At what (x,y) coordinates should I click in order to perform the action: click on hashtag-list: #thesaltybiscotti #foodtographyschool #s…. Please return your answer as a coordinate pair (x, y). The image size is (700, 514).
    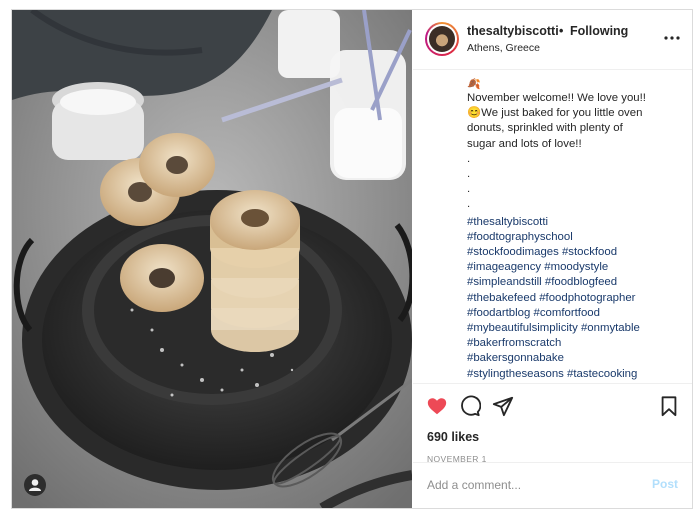
    Looking at the image, I should click on (574, 297).